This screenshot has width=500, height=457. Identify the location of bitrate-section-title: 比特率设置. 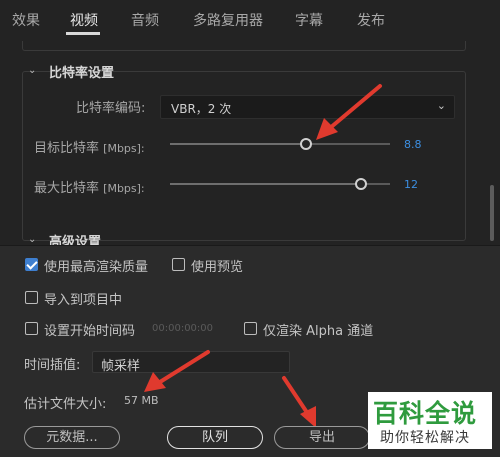
(81, 71).